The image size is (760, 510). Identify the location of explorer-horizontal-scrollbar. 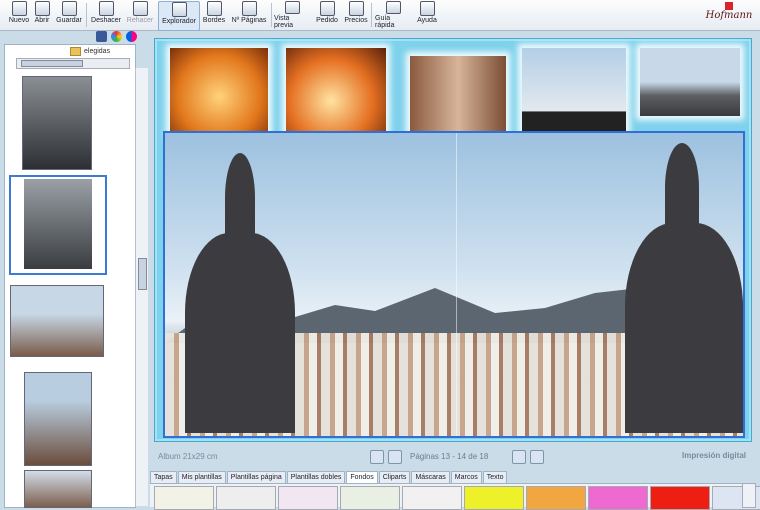
(73, 63).